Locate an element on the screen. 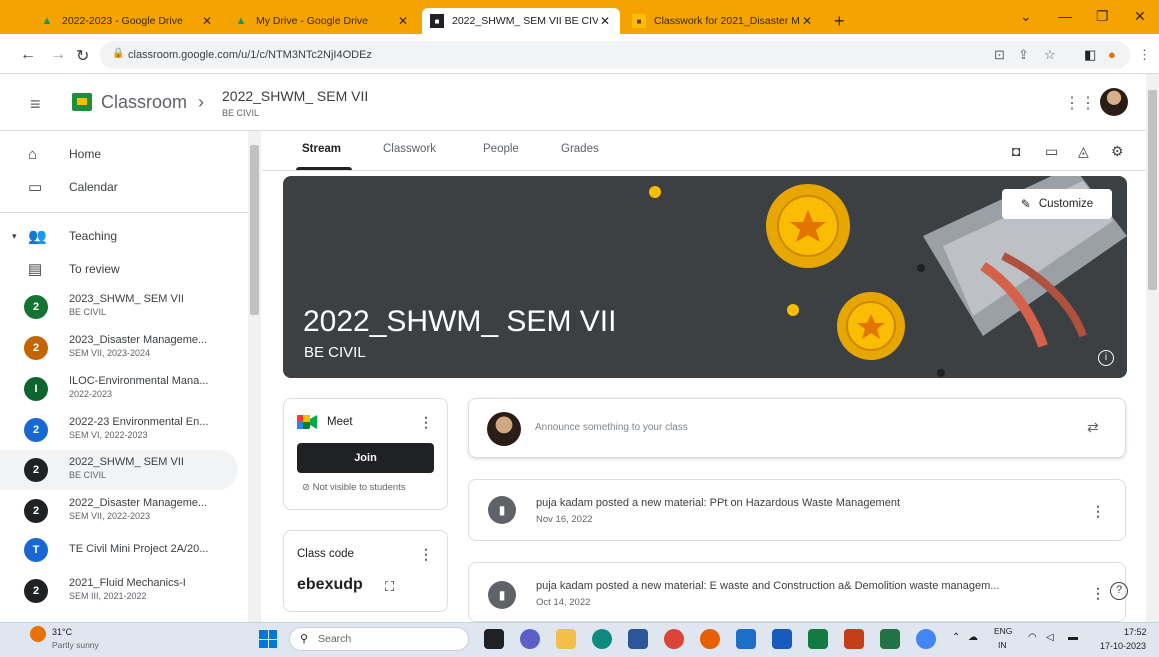 This screenshot has height=657, width=1159. language-indicator: ENG is located at coordinates (1003, 631).